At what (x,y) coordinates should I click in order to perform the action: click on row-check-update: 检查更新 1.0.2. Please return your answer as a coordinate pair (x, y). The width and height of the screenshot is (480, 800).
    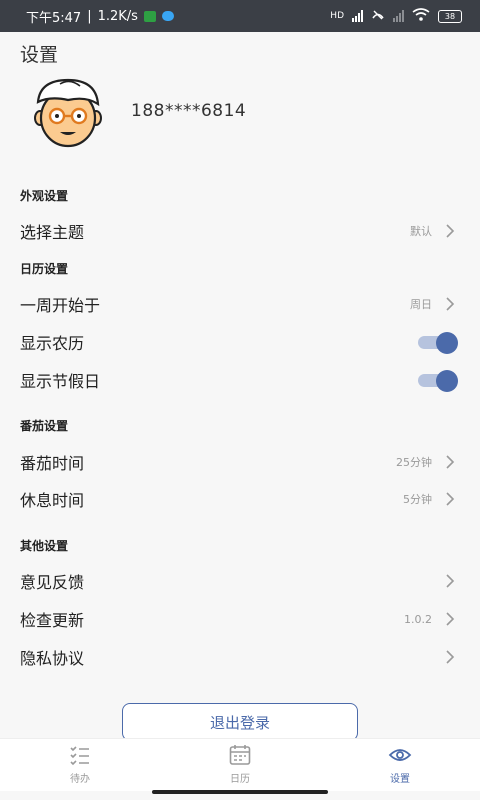
    Looking at the image, I should click on (240, 619).